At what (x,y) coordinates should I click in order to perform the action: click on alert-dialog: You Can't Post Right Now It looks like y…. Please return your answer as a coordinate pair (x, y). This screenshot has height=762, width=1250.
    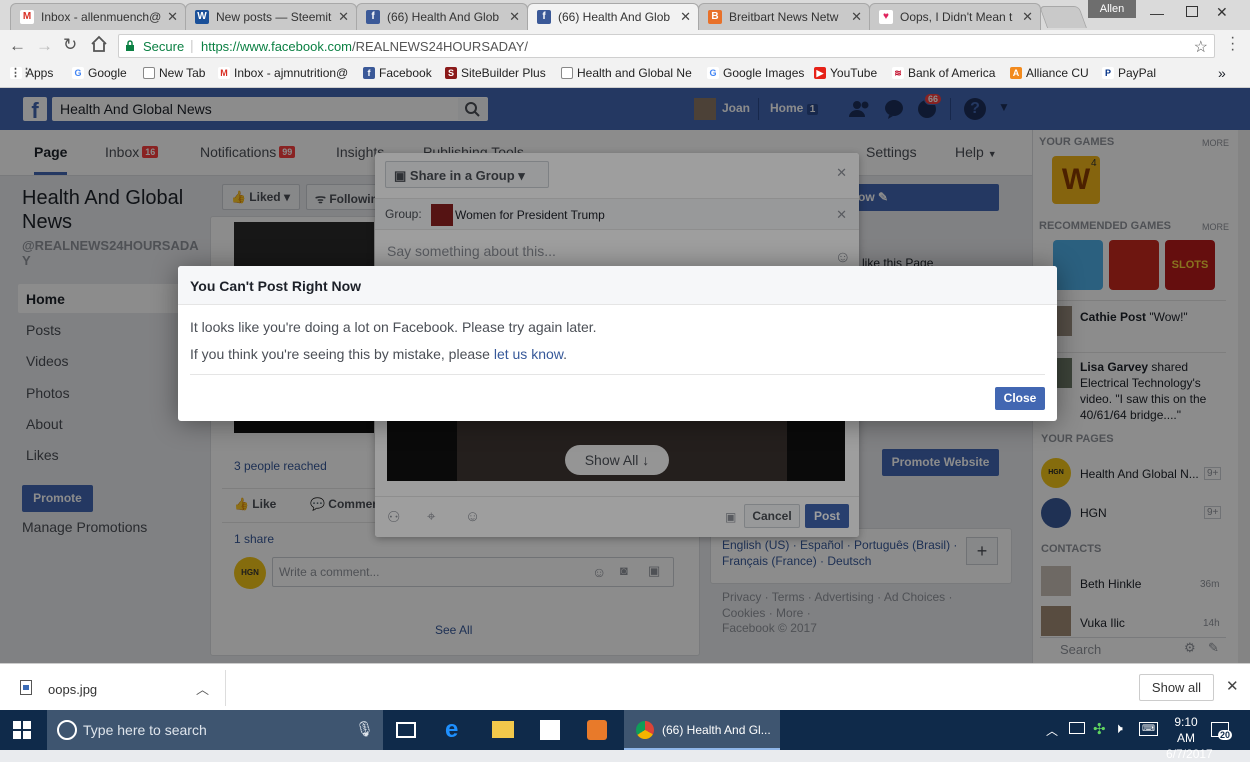
    Looking at the image, I should click on (617, 343).